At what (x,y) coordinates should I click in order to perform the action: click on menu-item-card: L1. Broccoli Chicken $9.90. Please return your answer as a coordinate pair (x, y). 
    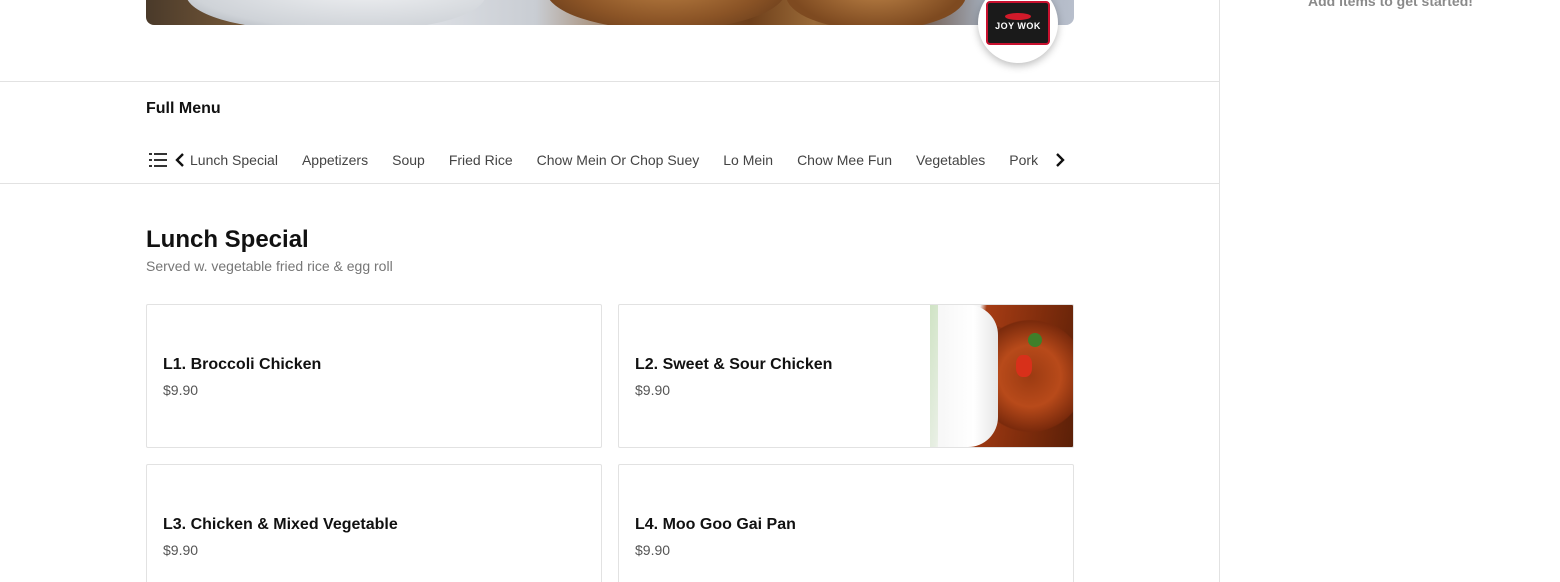
    Looking at the image, I should click on (374, 376).